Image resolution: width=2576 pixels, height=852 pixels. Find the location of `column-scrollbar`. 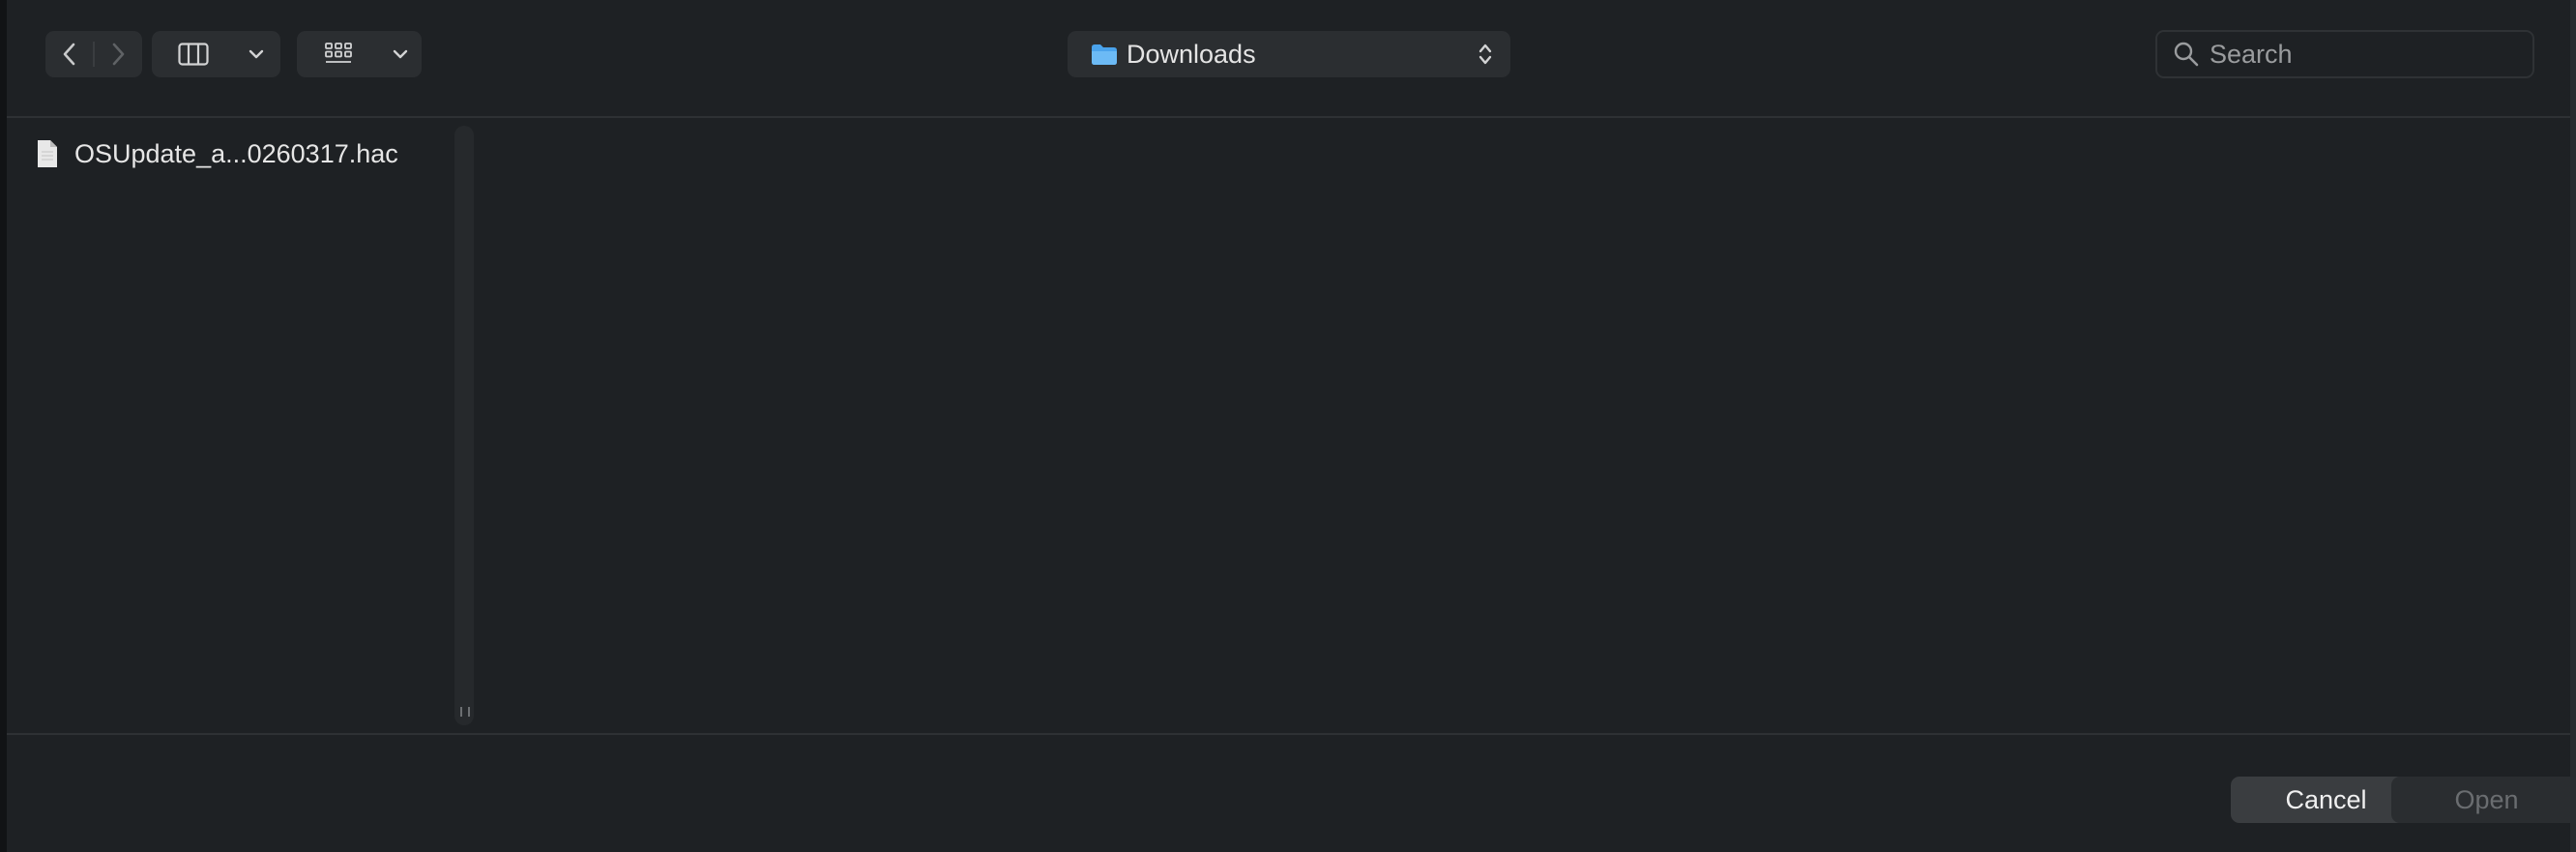

column-scrollbar is located at coordinates (464, 425).